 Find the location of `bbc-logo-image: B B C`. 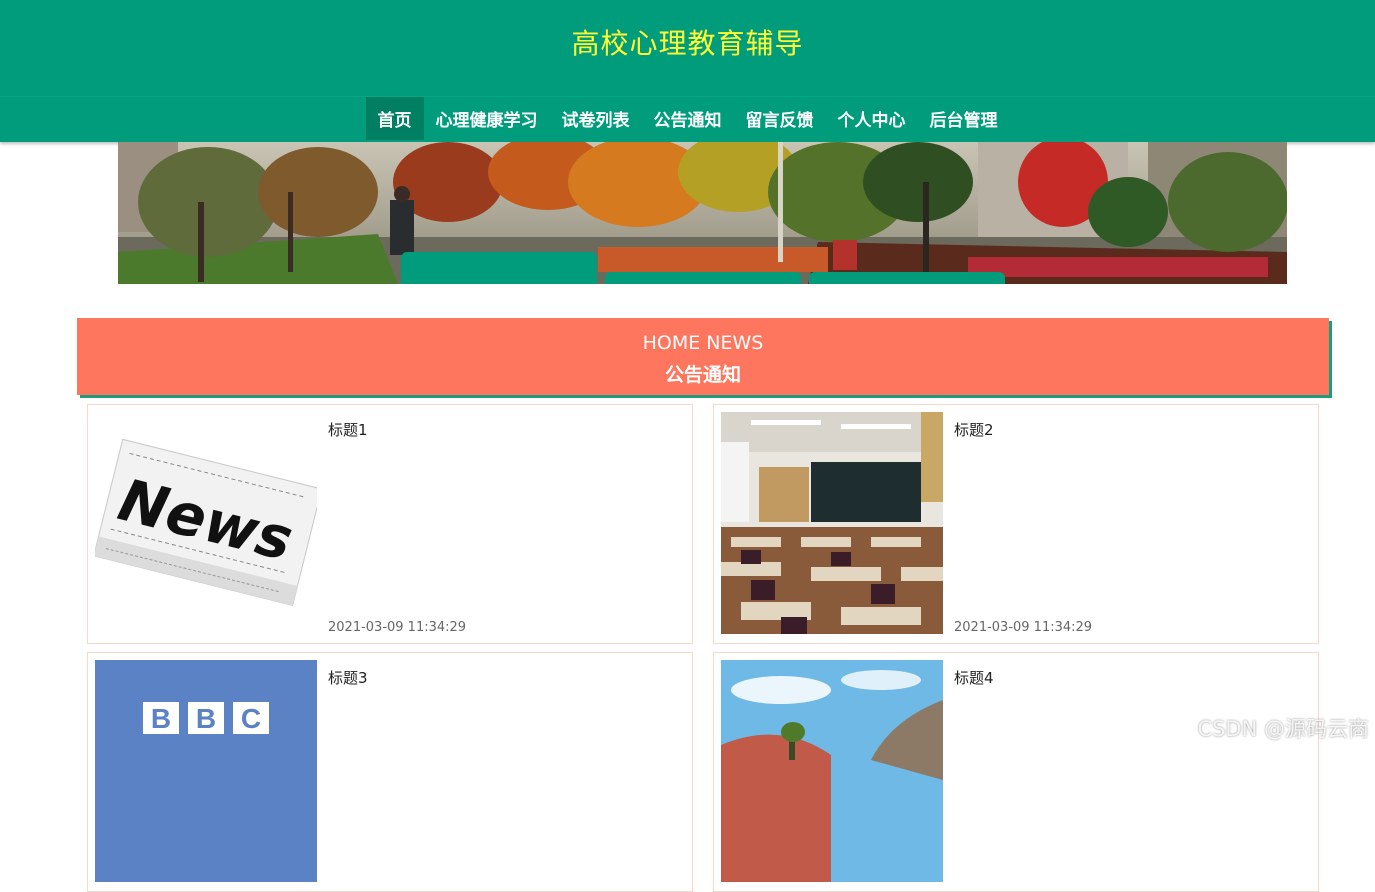

bbc-logo-image: B B C is located at coordinates (206, 771).